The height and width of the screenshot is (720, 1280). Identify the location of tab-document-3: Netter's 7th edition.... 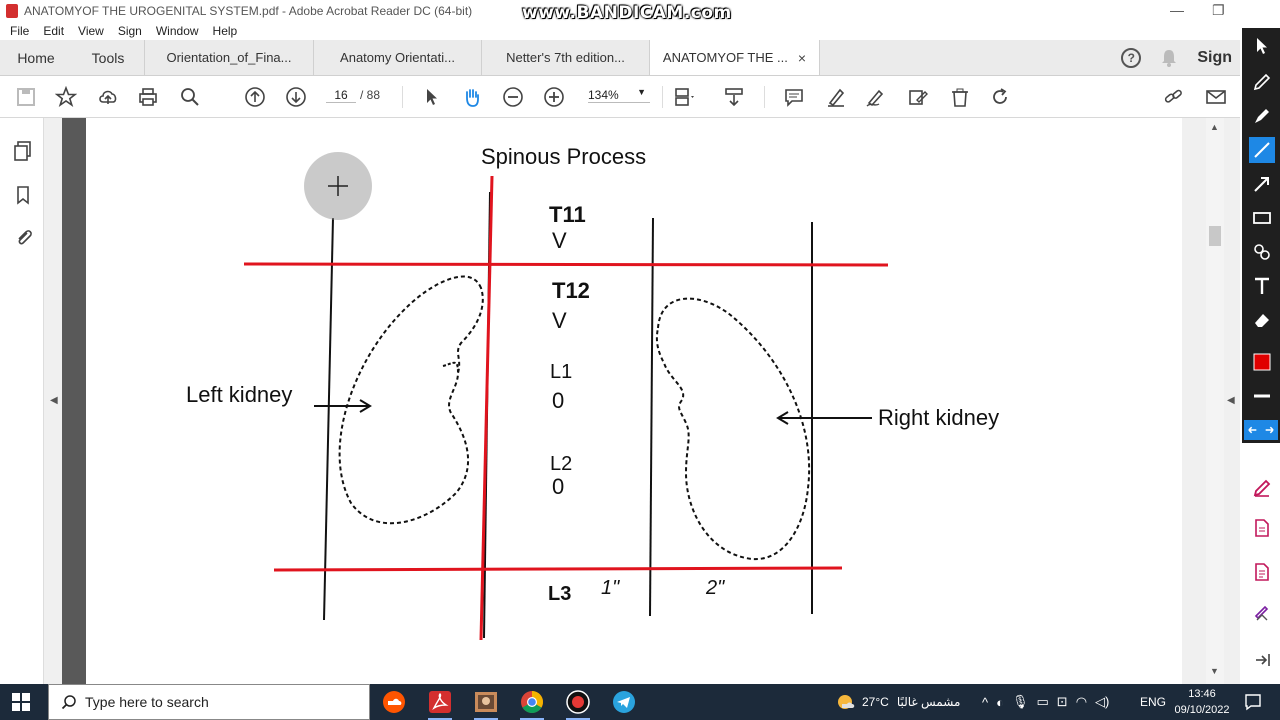
(566, 57).